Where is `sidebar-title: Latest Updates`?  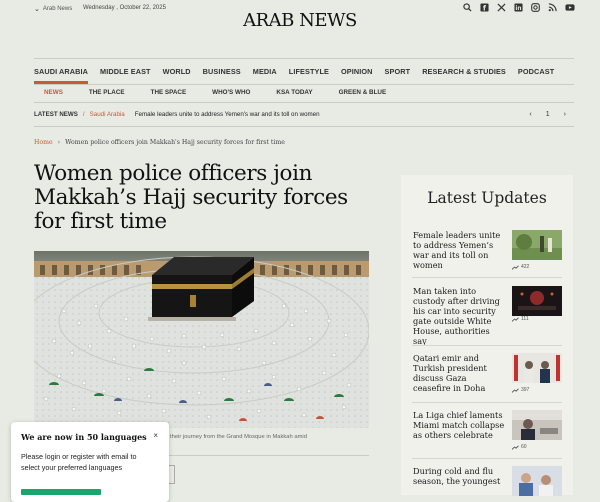 sidebar-title: Latest Updates is located at coordinates (487, 198).